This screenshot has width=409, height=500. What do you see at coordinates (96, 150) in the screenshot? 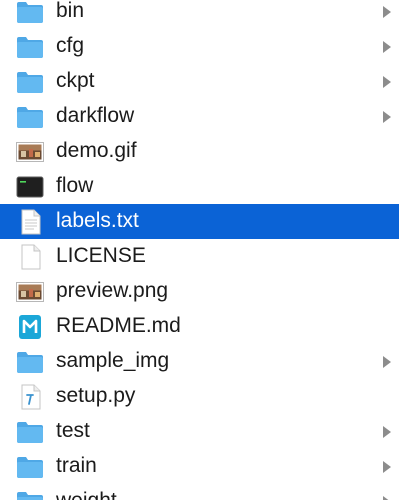
I see `item-name: demo.gif` at bounding box center [96, 150].